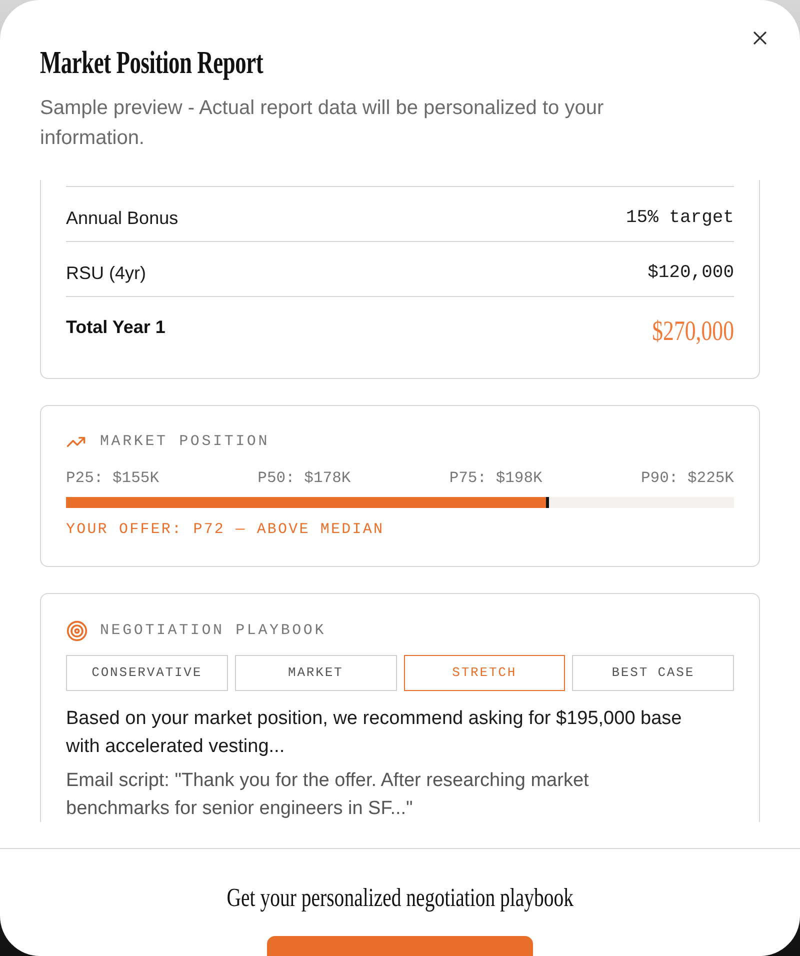  I want to click on strategy-tab: BEST CASE, so click(653, 673).